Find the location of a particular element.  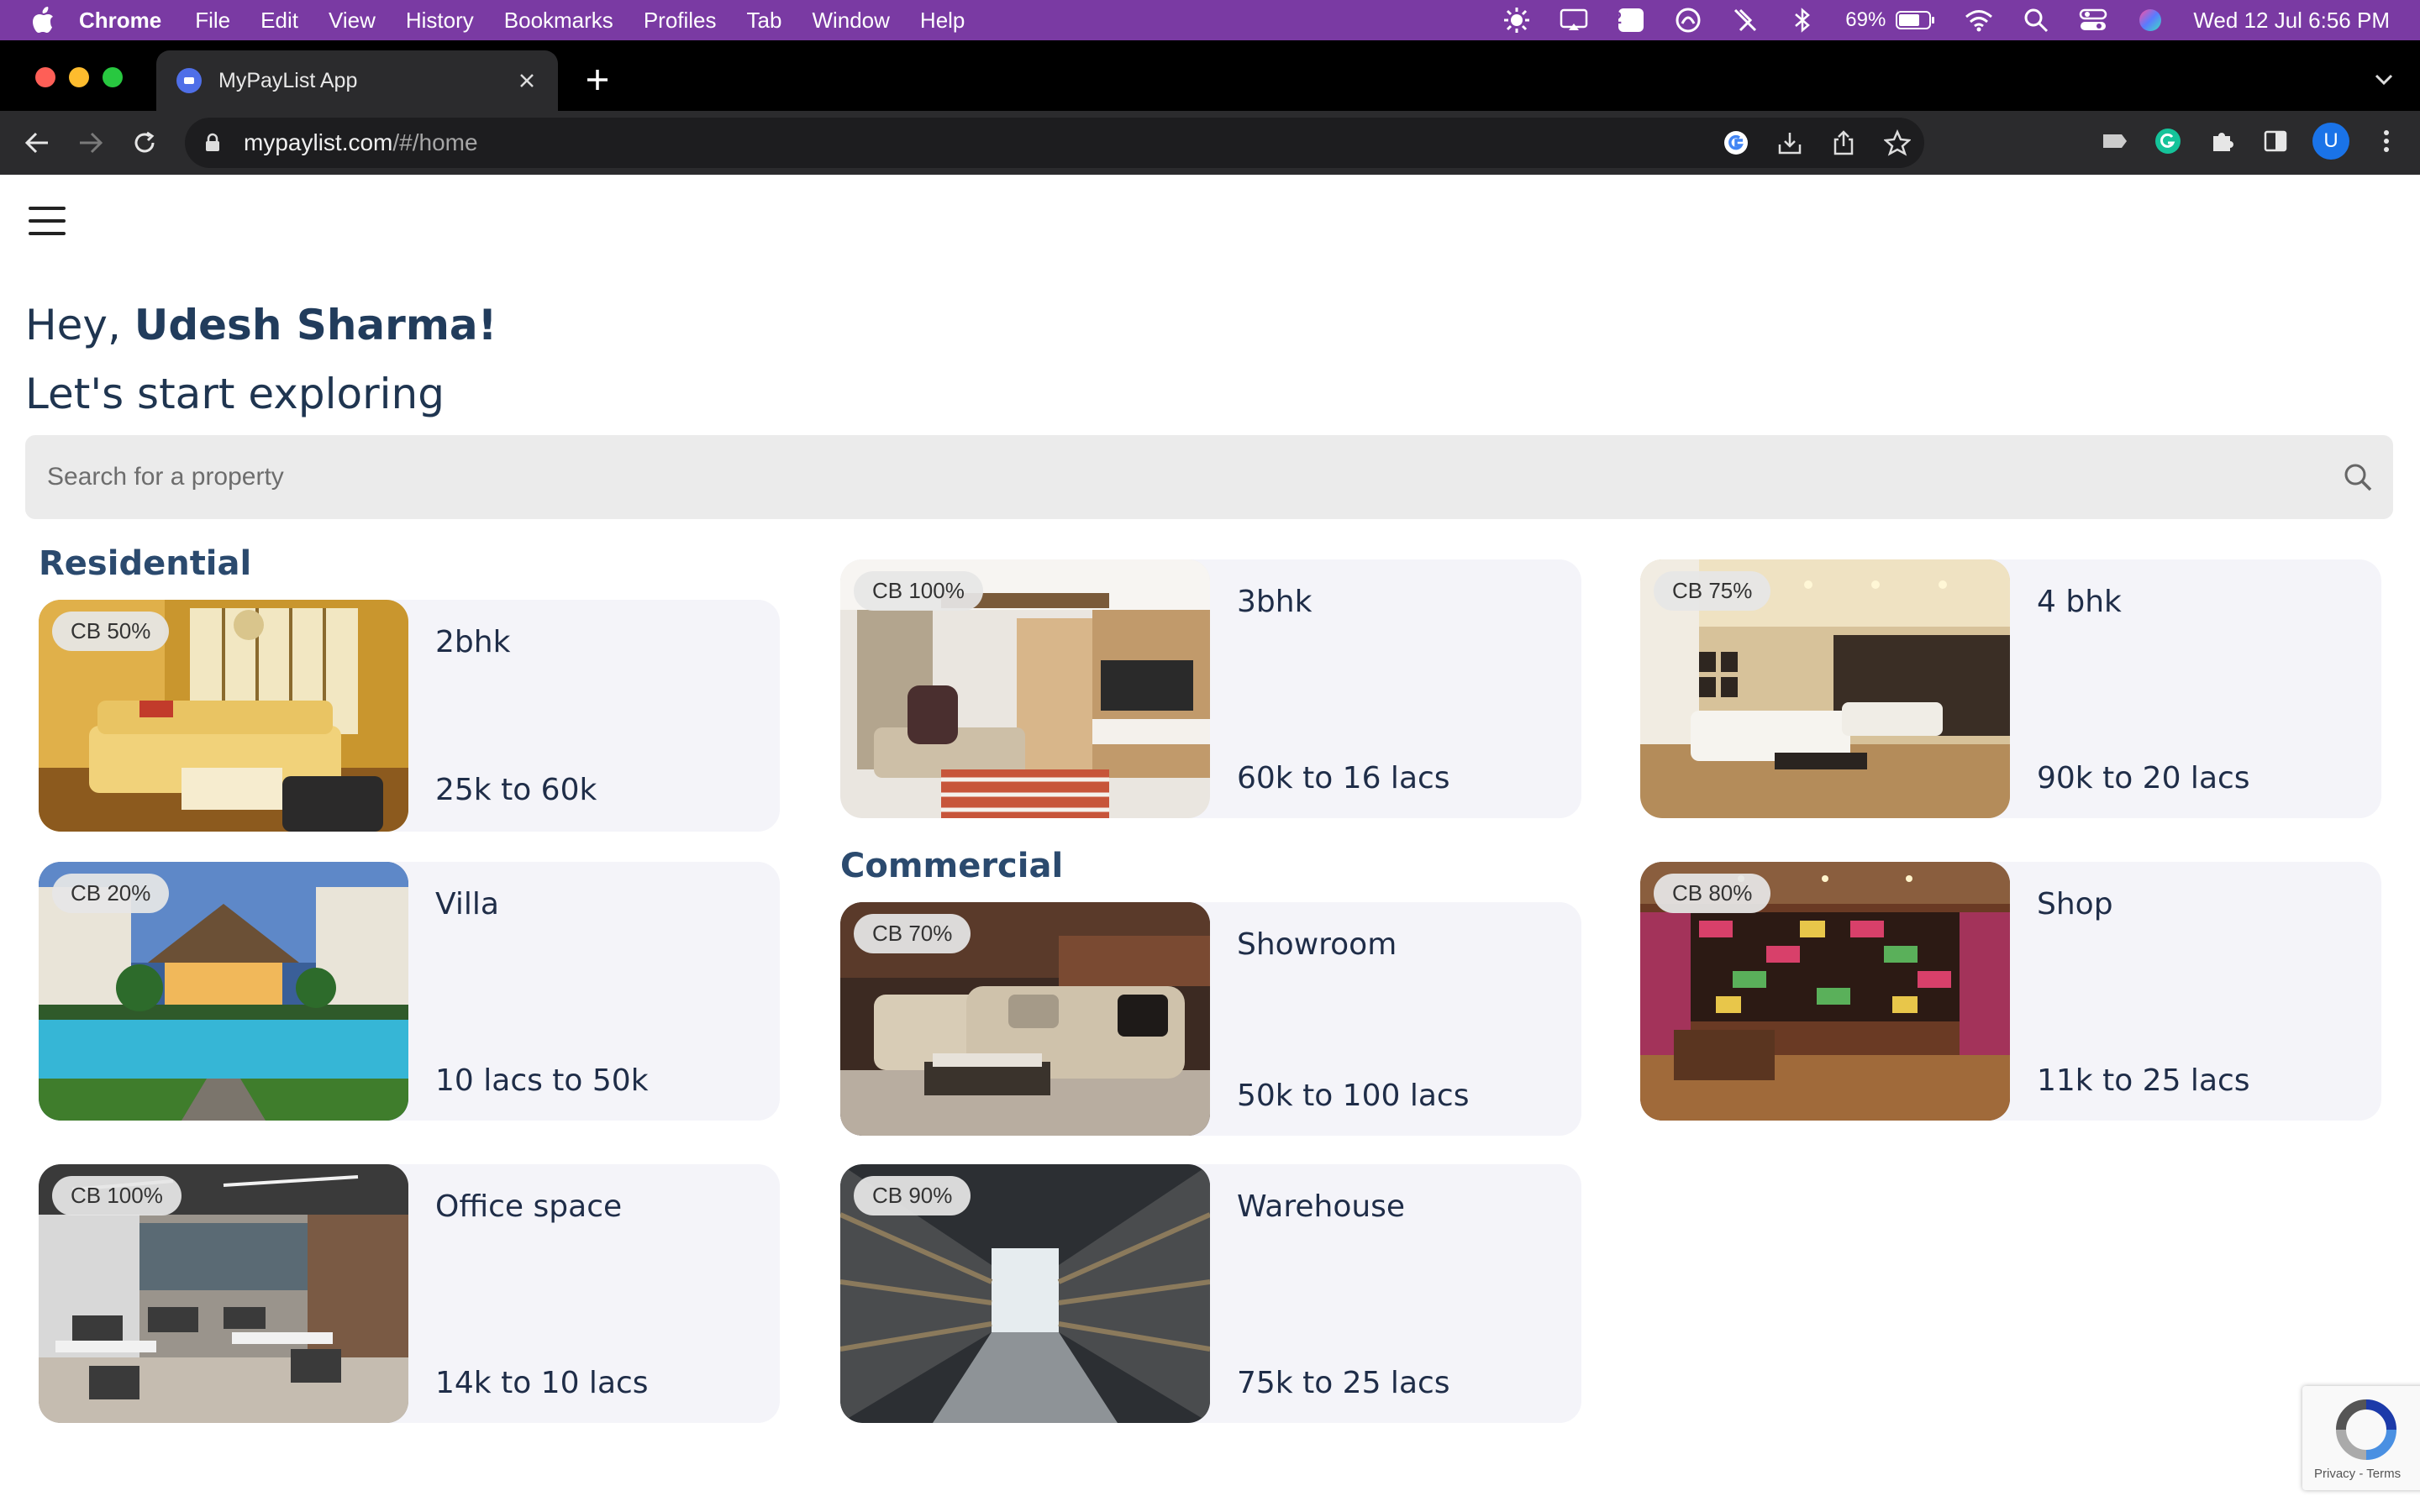

card-price-range: 75k to 25 lacs is located at coordinates (1344, 1383).